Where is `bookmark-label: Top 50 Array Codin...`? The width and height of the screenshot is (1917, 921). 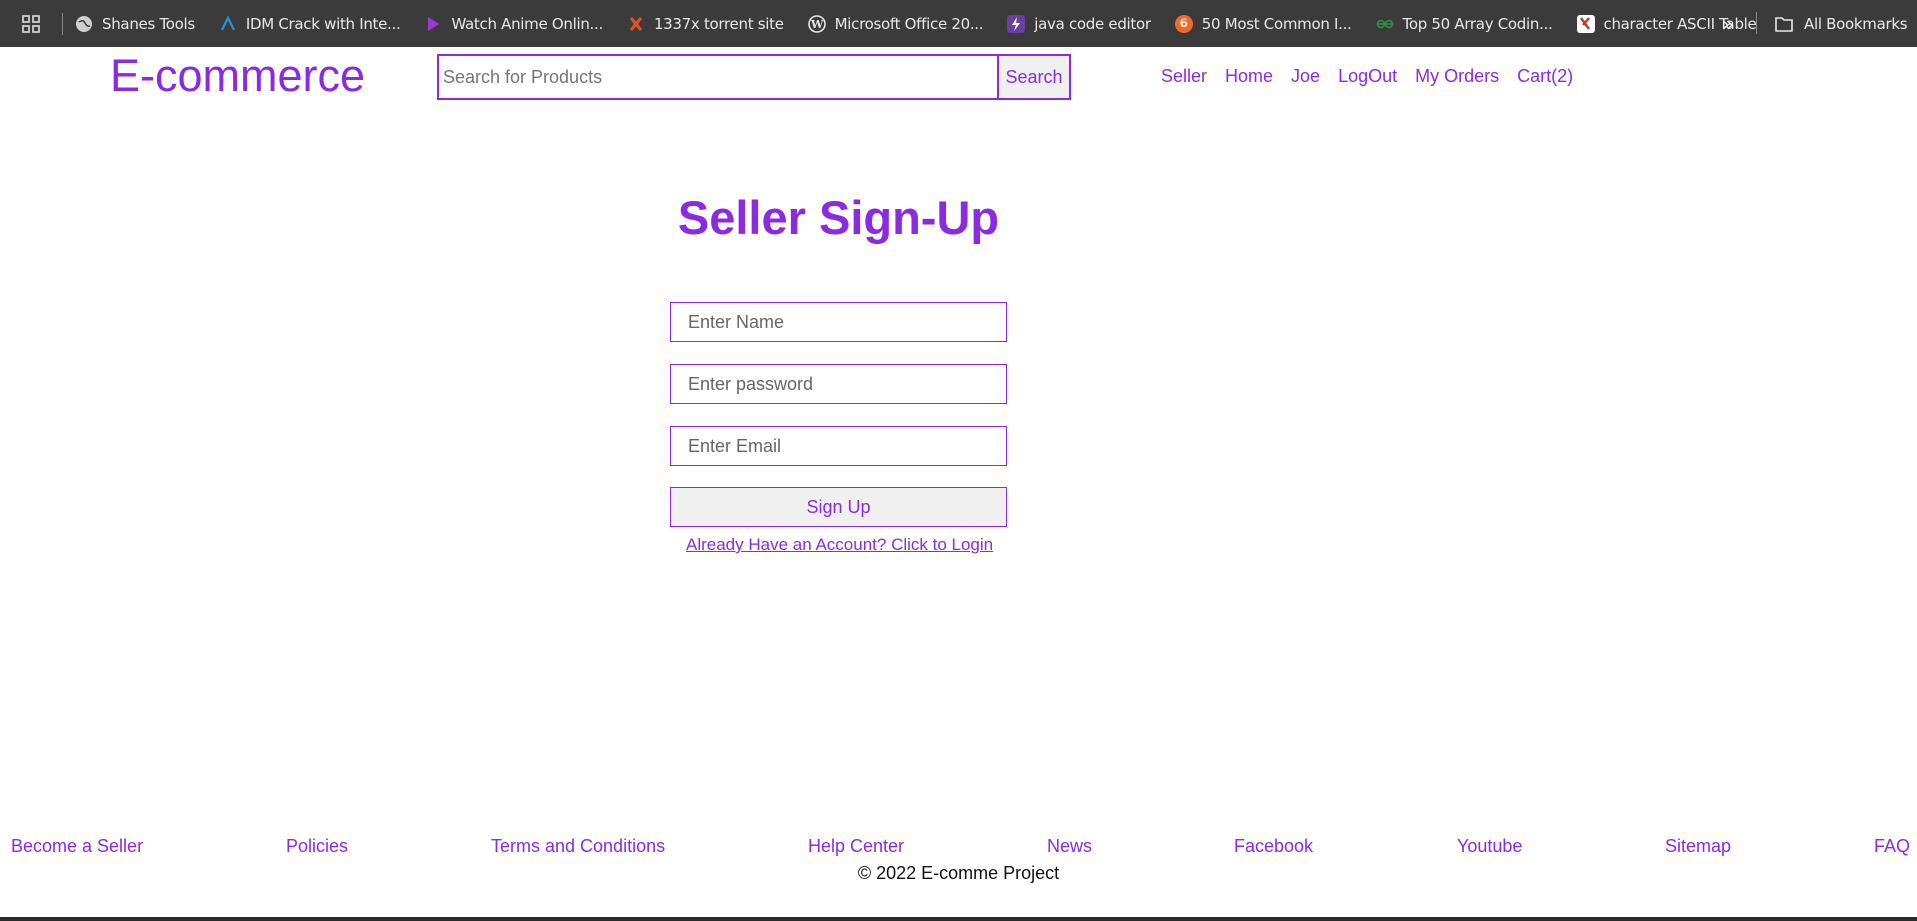
bookmark-label: Top 50 Array Codin... is located at coordinates (1477, 23).